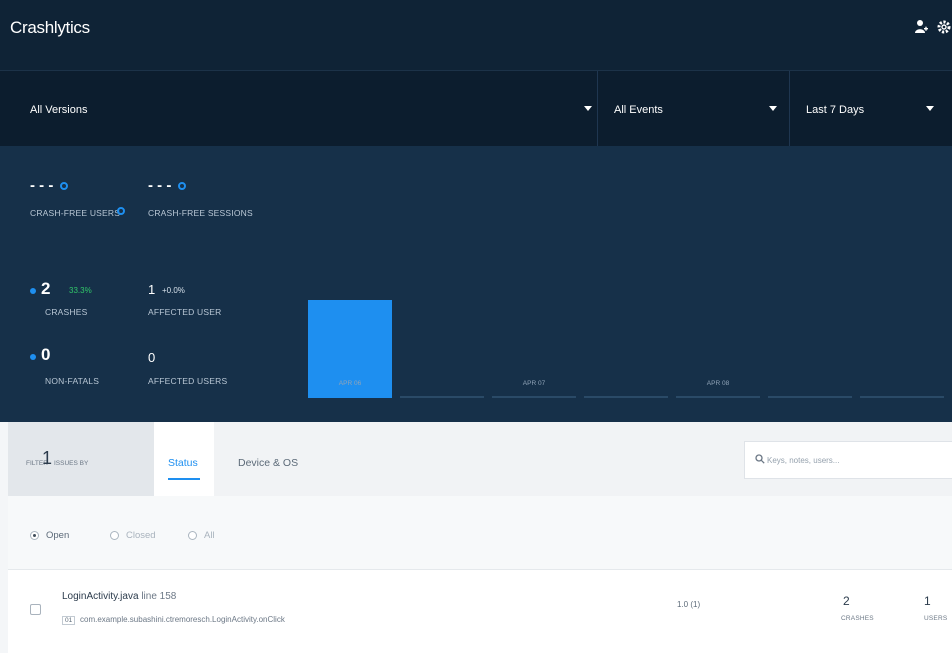 The height and width of the screenshot is (653, 952). I want to click on affected-users-label: AFFECTED USERS, so click(188, 381).